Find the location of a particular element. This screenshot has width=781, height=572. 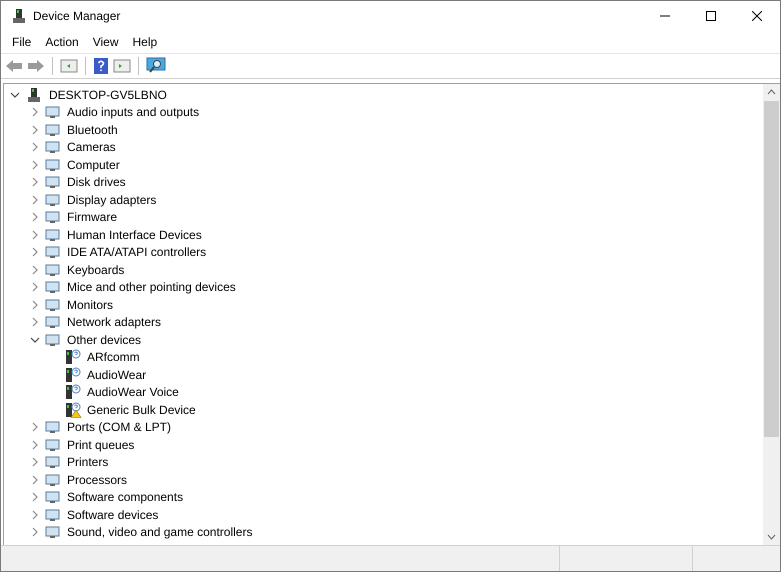

tree-item: Firmware is located at coordinates (92, 217).